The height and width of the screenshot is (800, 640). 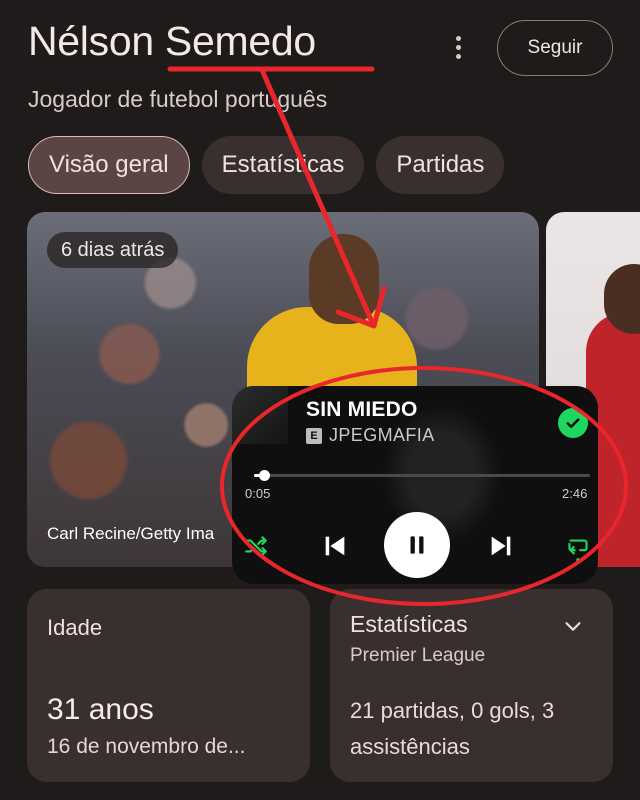 What do you see at coordinates (440, 165) in the screenshot?
I see `tab-matches: Partidas` at bounding box center [440, 165].